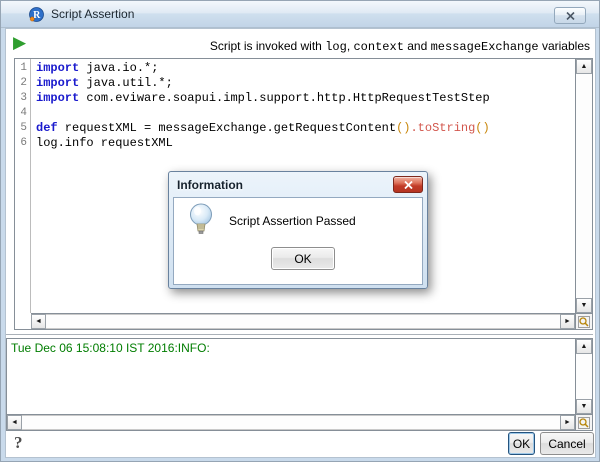 This screenshot has width=600, height=462. I want to click on line-number: 5, so click(23, 128).